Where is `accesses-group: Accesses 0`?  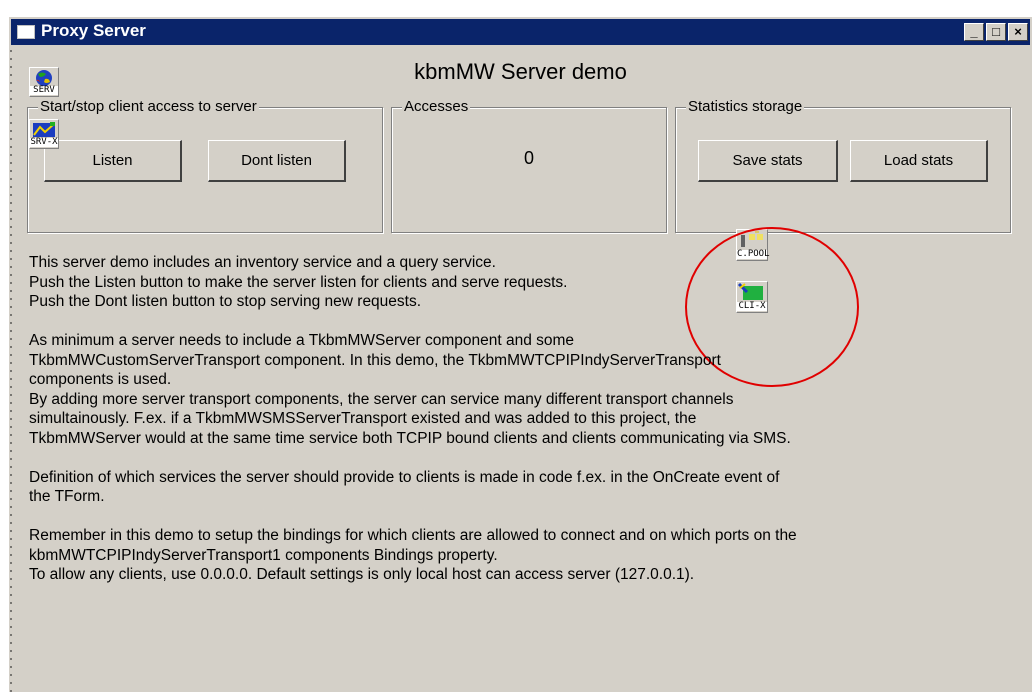
accesses-group: Accesses 0 is located at coordinates (529, 165).